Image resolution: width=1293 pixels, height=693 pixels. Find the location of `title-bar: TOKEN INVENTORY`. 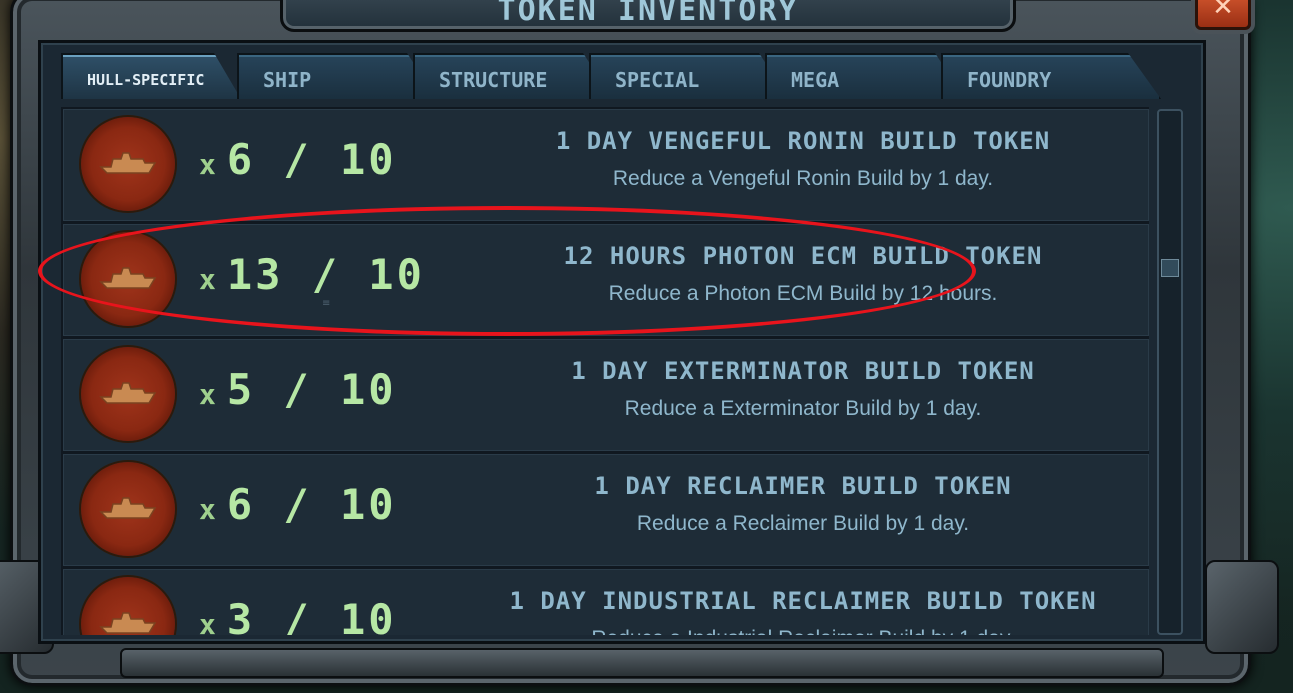

title-bar: TOKEN INVENTORY is located at coordinates (648, 16).